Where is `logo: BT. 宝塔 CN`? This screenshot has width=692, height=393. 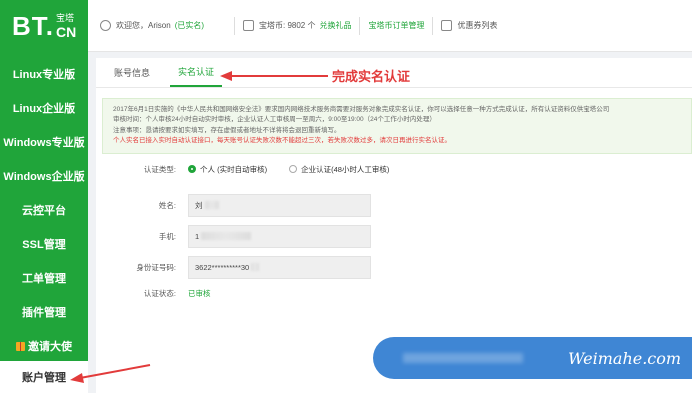
logo: BT. 宝塔 CN is located at coordinates (44, 26).